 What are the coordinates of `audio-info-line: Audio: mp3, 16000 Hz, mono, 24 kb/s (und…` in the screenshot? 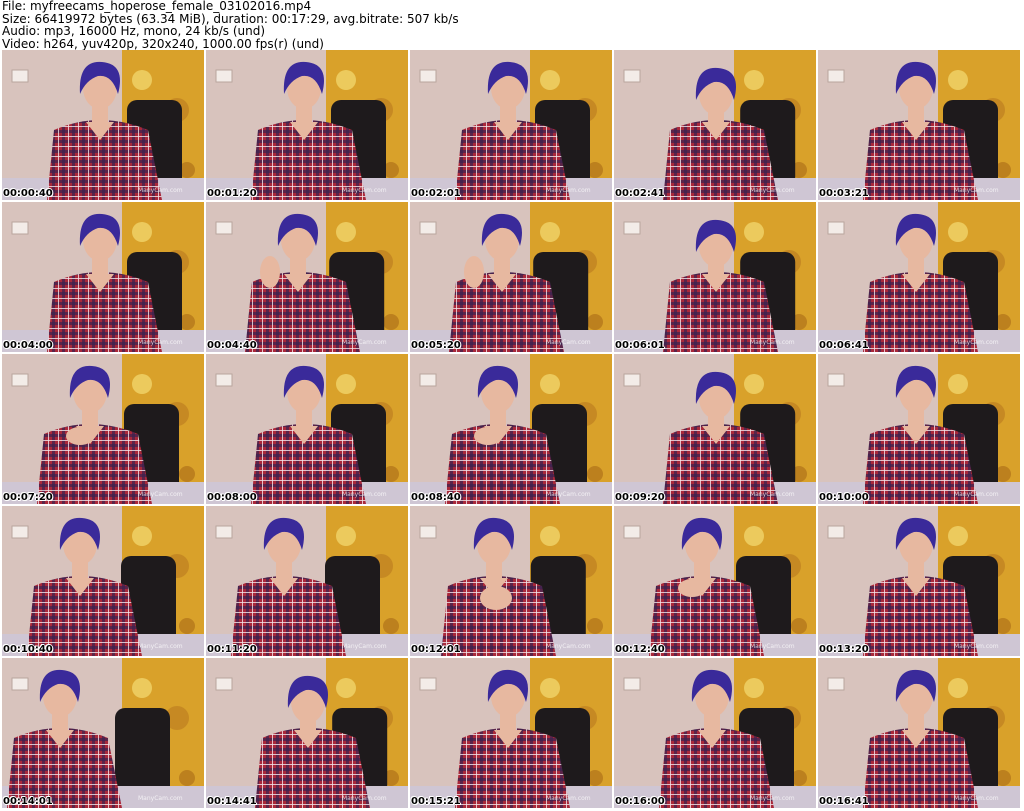 It's located at (134, 31).